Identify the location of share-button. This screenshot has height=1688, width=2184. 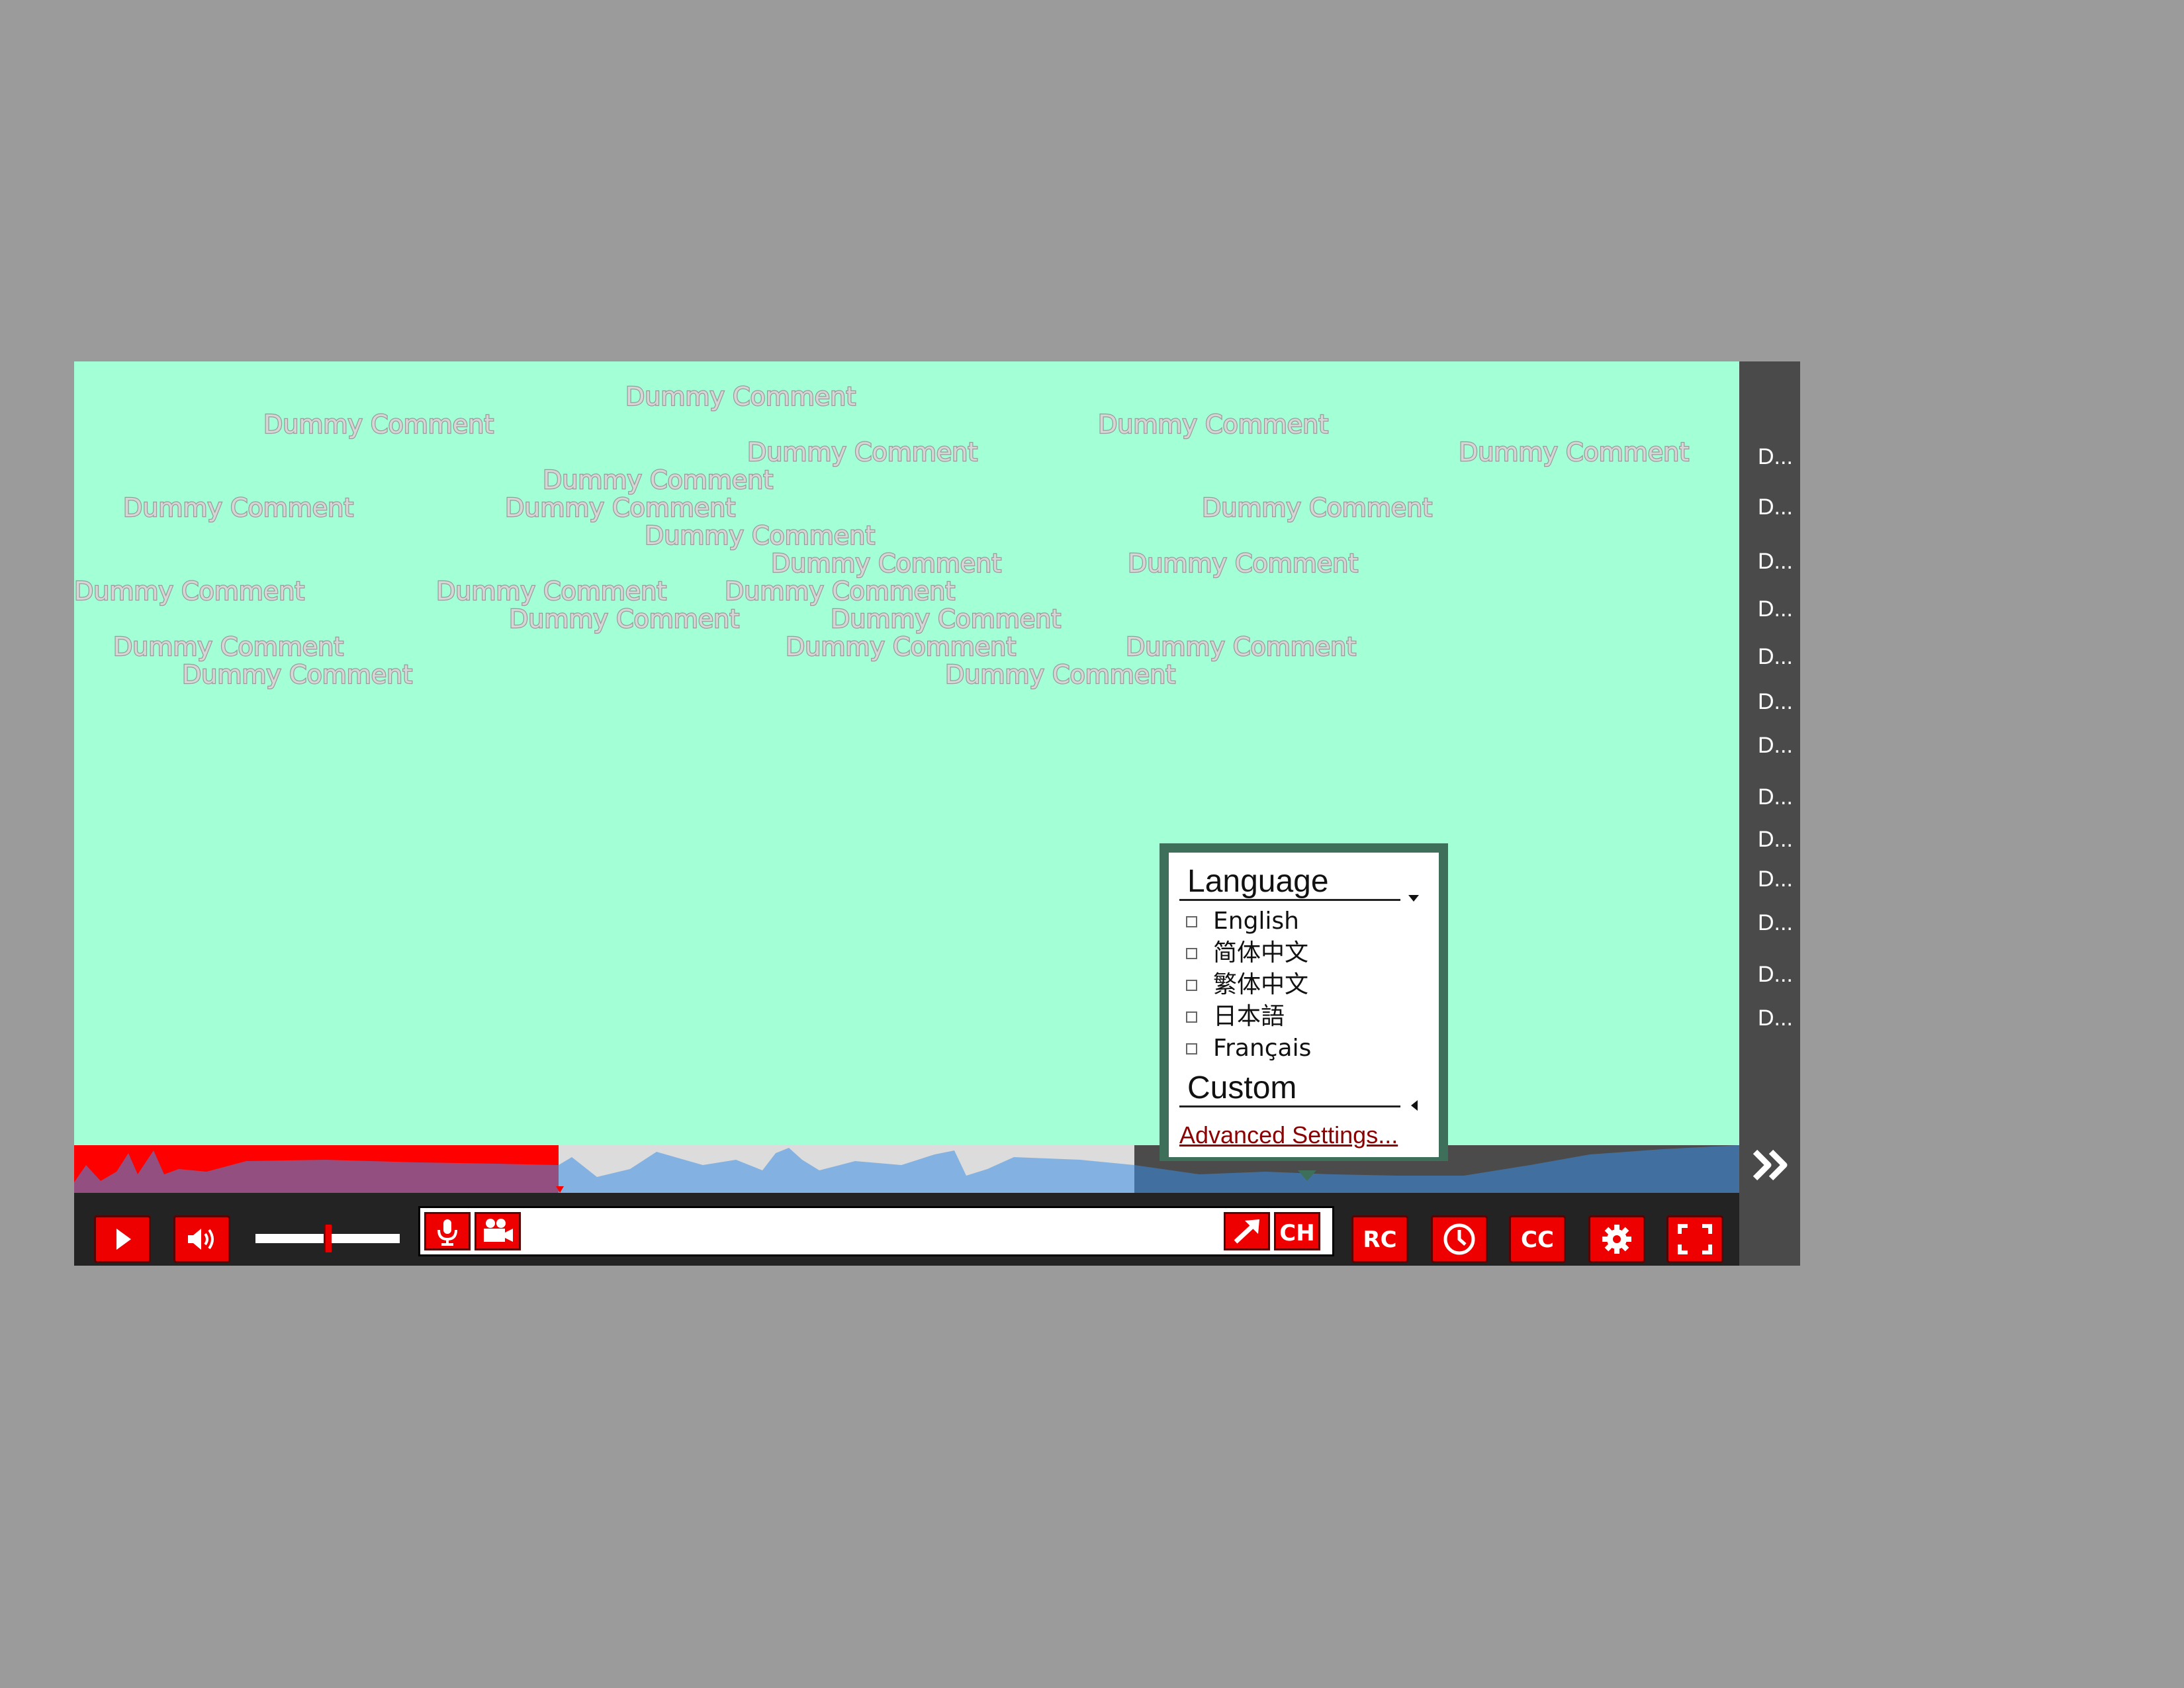
(1247, 1231).